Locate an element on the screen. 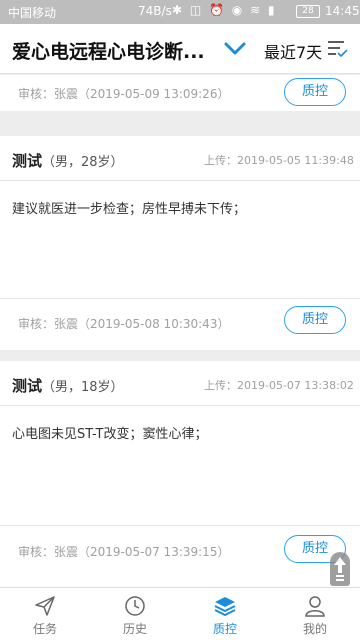 The width and height of the screenshot is (360, 640). patient-info: 测试（男，28岁） is located at coordinates (68, 160).